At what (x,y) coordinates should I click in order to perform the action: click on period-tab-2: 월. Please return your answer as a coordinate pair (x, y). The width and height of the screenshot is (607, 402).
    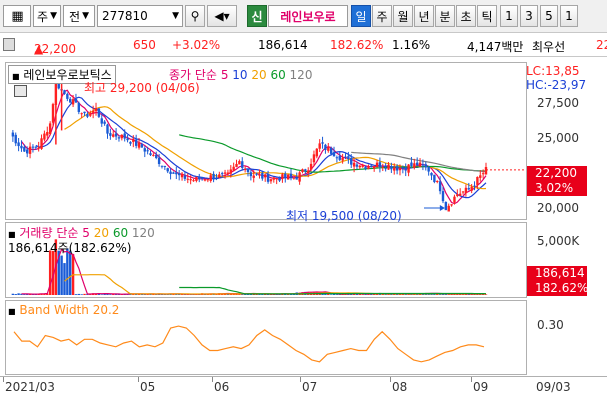
    Looking at the image, I should click on (403, 16).